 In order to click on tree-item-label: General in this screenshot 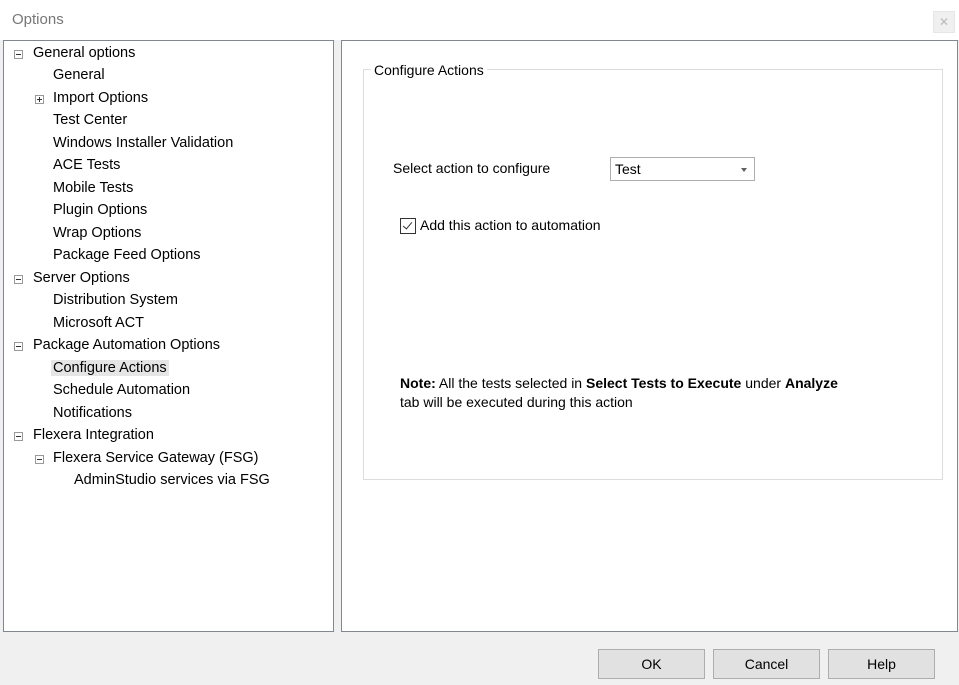, I will do `click(79, 75)`.